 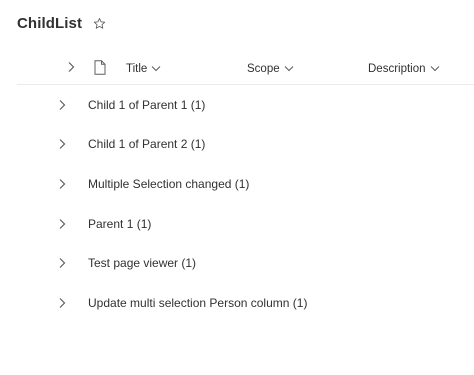 I want to click on group-label: Child 1 of Parent 1 (1), so click(x=147, y=104).